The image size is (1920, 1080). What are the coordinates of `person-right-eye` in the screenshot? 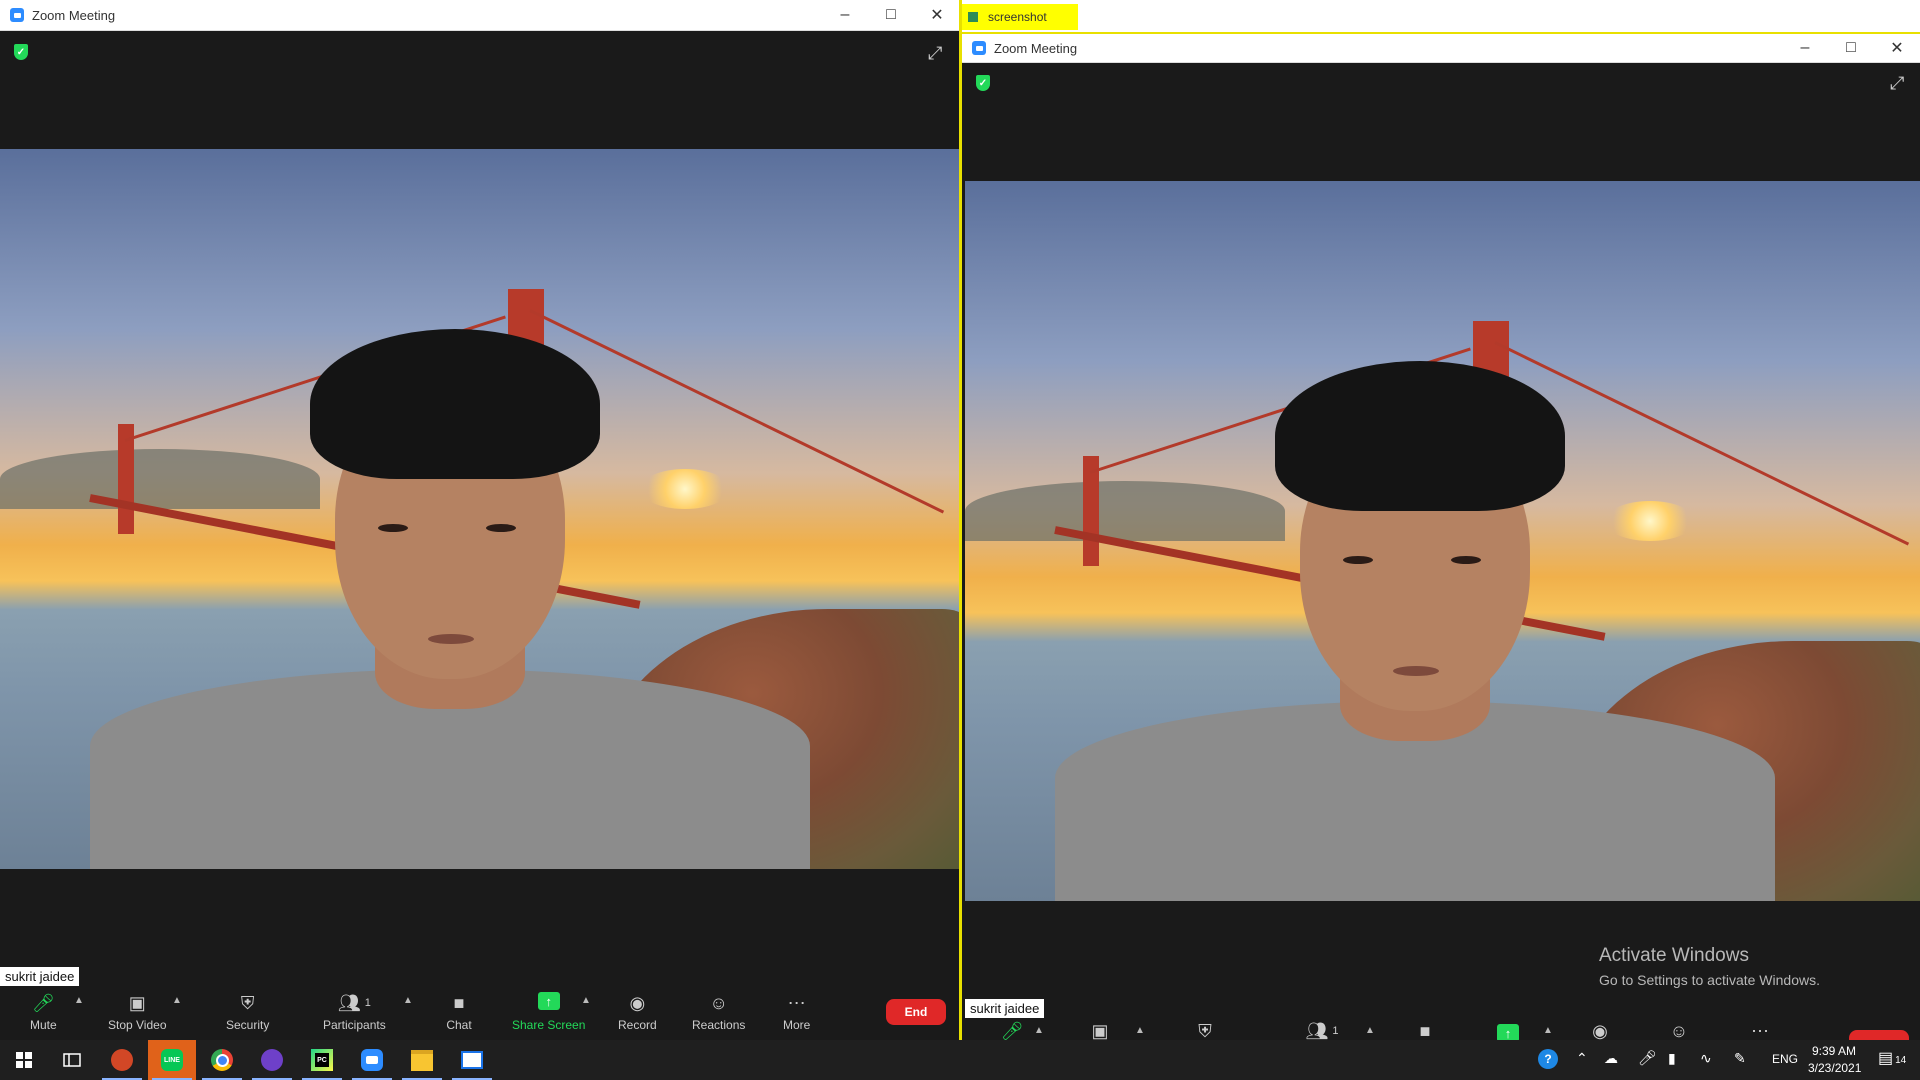 It's located at (501, 528).